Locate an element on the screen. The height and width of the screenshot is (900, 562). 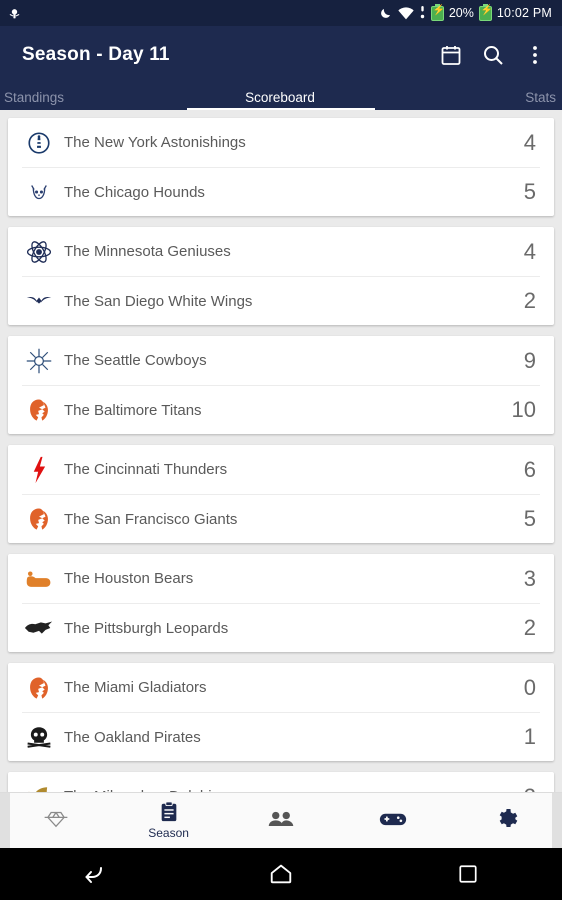
system-navigation-bar is located at coordinates (281, 874).